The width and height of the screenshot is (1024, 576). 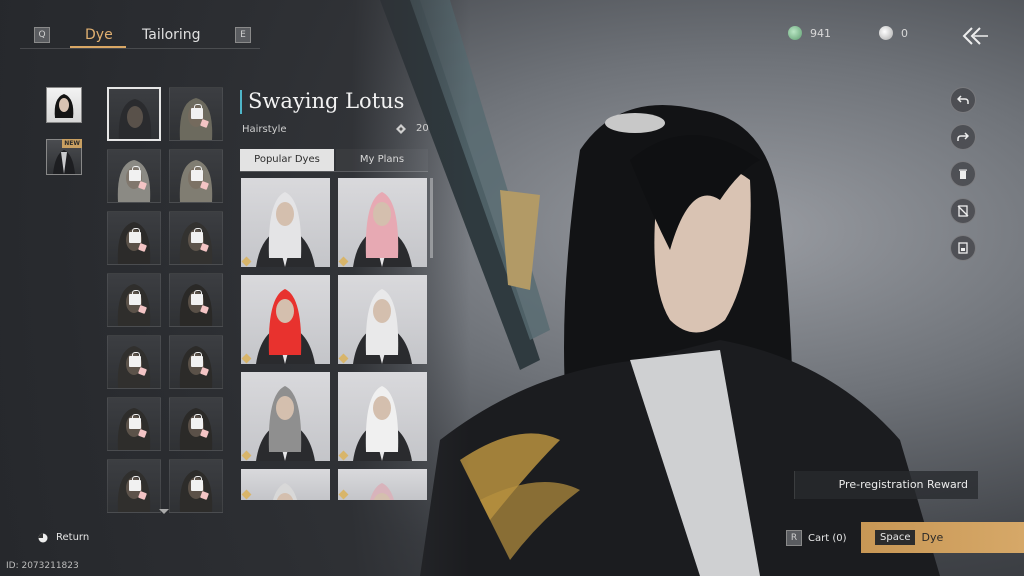 I want to click on jade-currency: 941, so click(x=809, y=33).